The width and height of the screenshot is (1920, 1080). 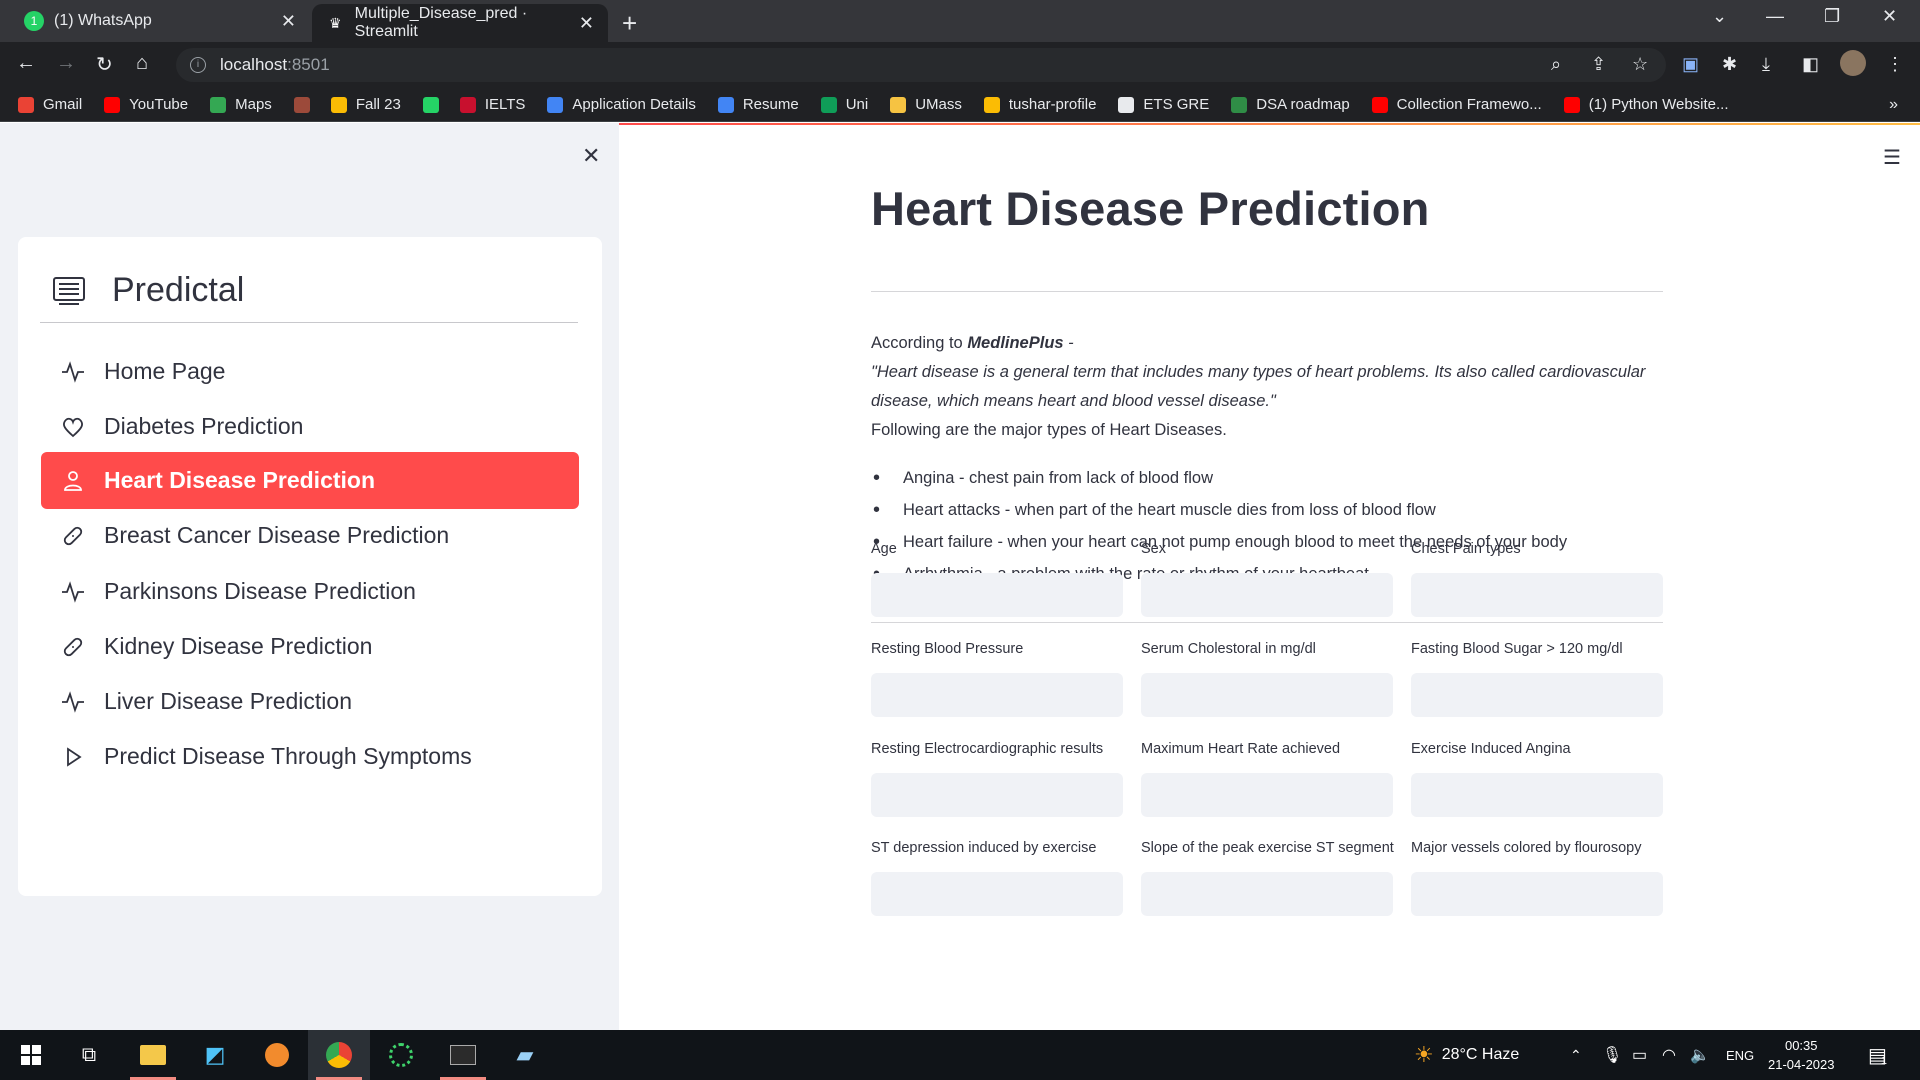 I want to click on close-window-button: ✕, so click(x=1889, y=16).